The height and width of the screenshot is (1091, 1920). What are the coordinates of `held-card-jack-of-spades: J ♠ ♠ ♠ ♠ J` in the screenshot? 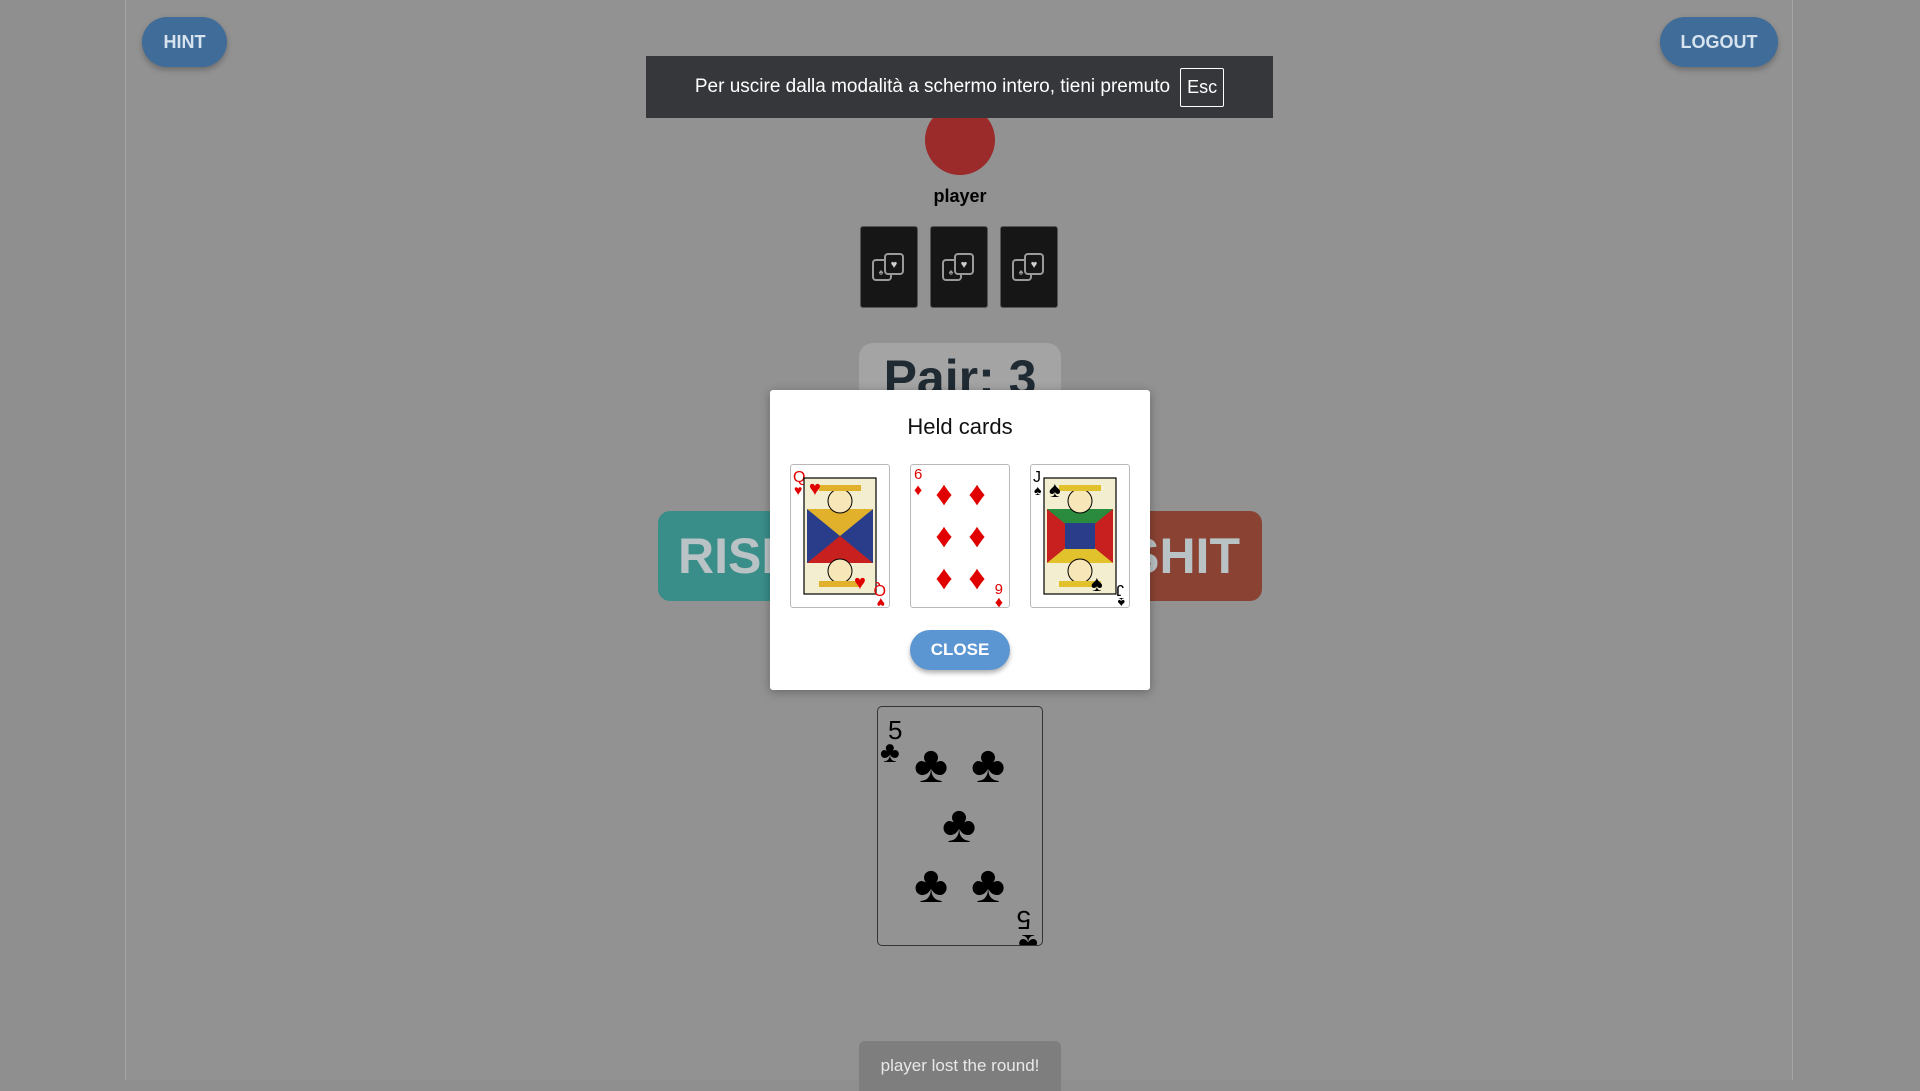 It's located at (1080, 537).